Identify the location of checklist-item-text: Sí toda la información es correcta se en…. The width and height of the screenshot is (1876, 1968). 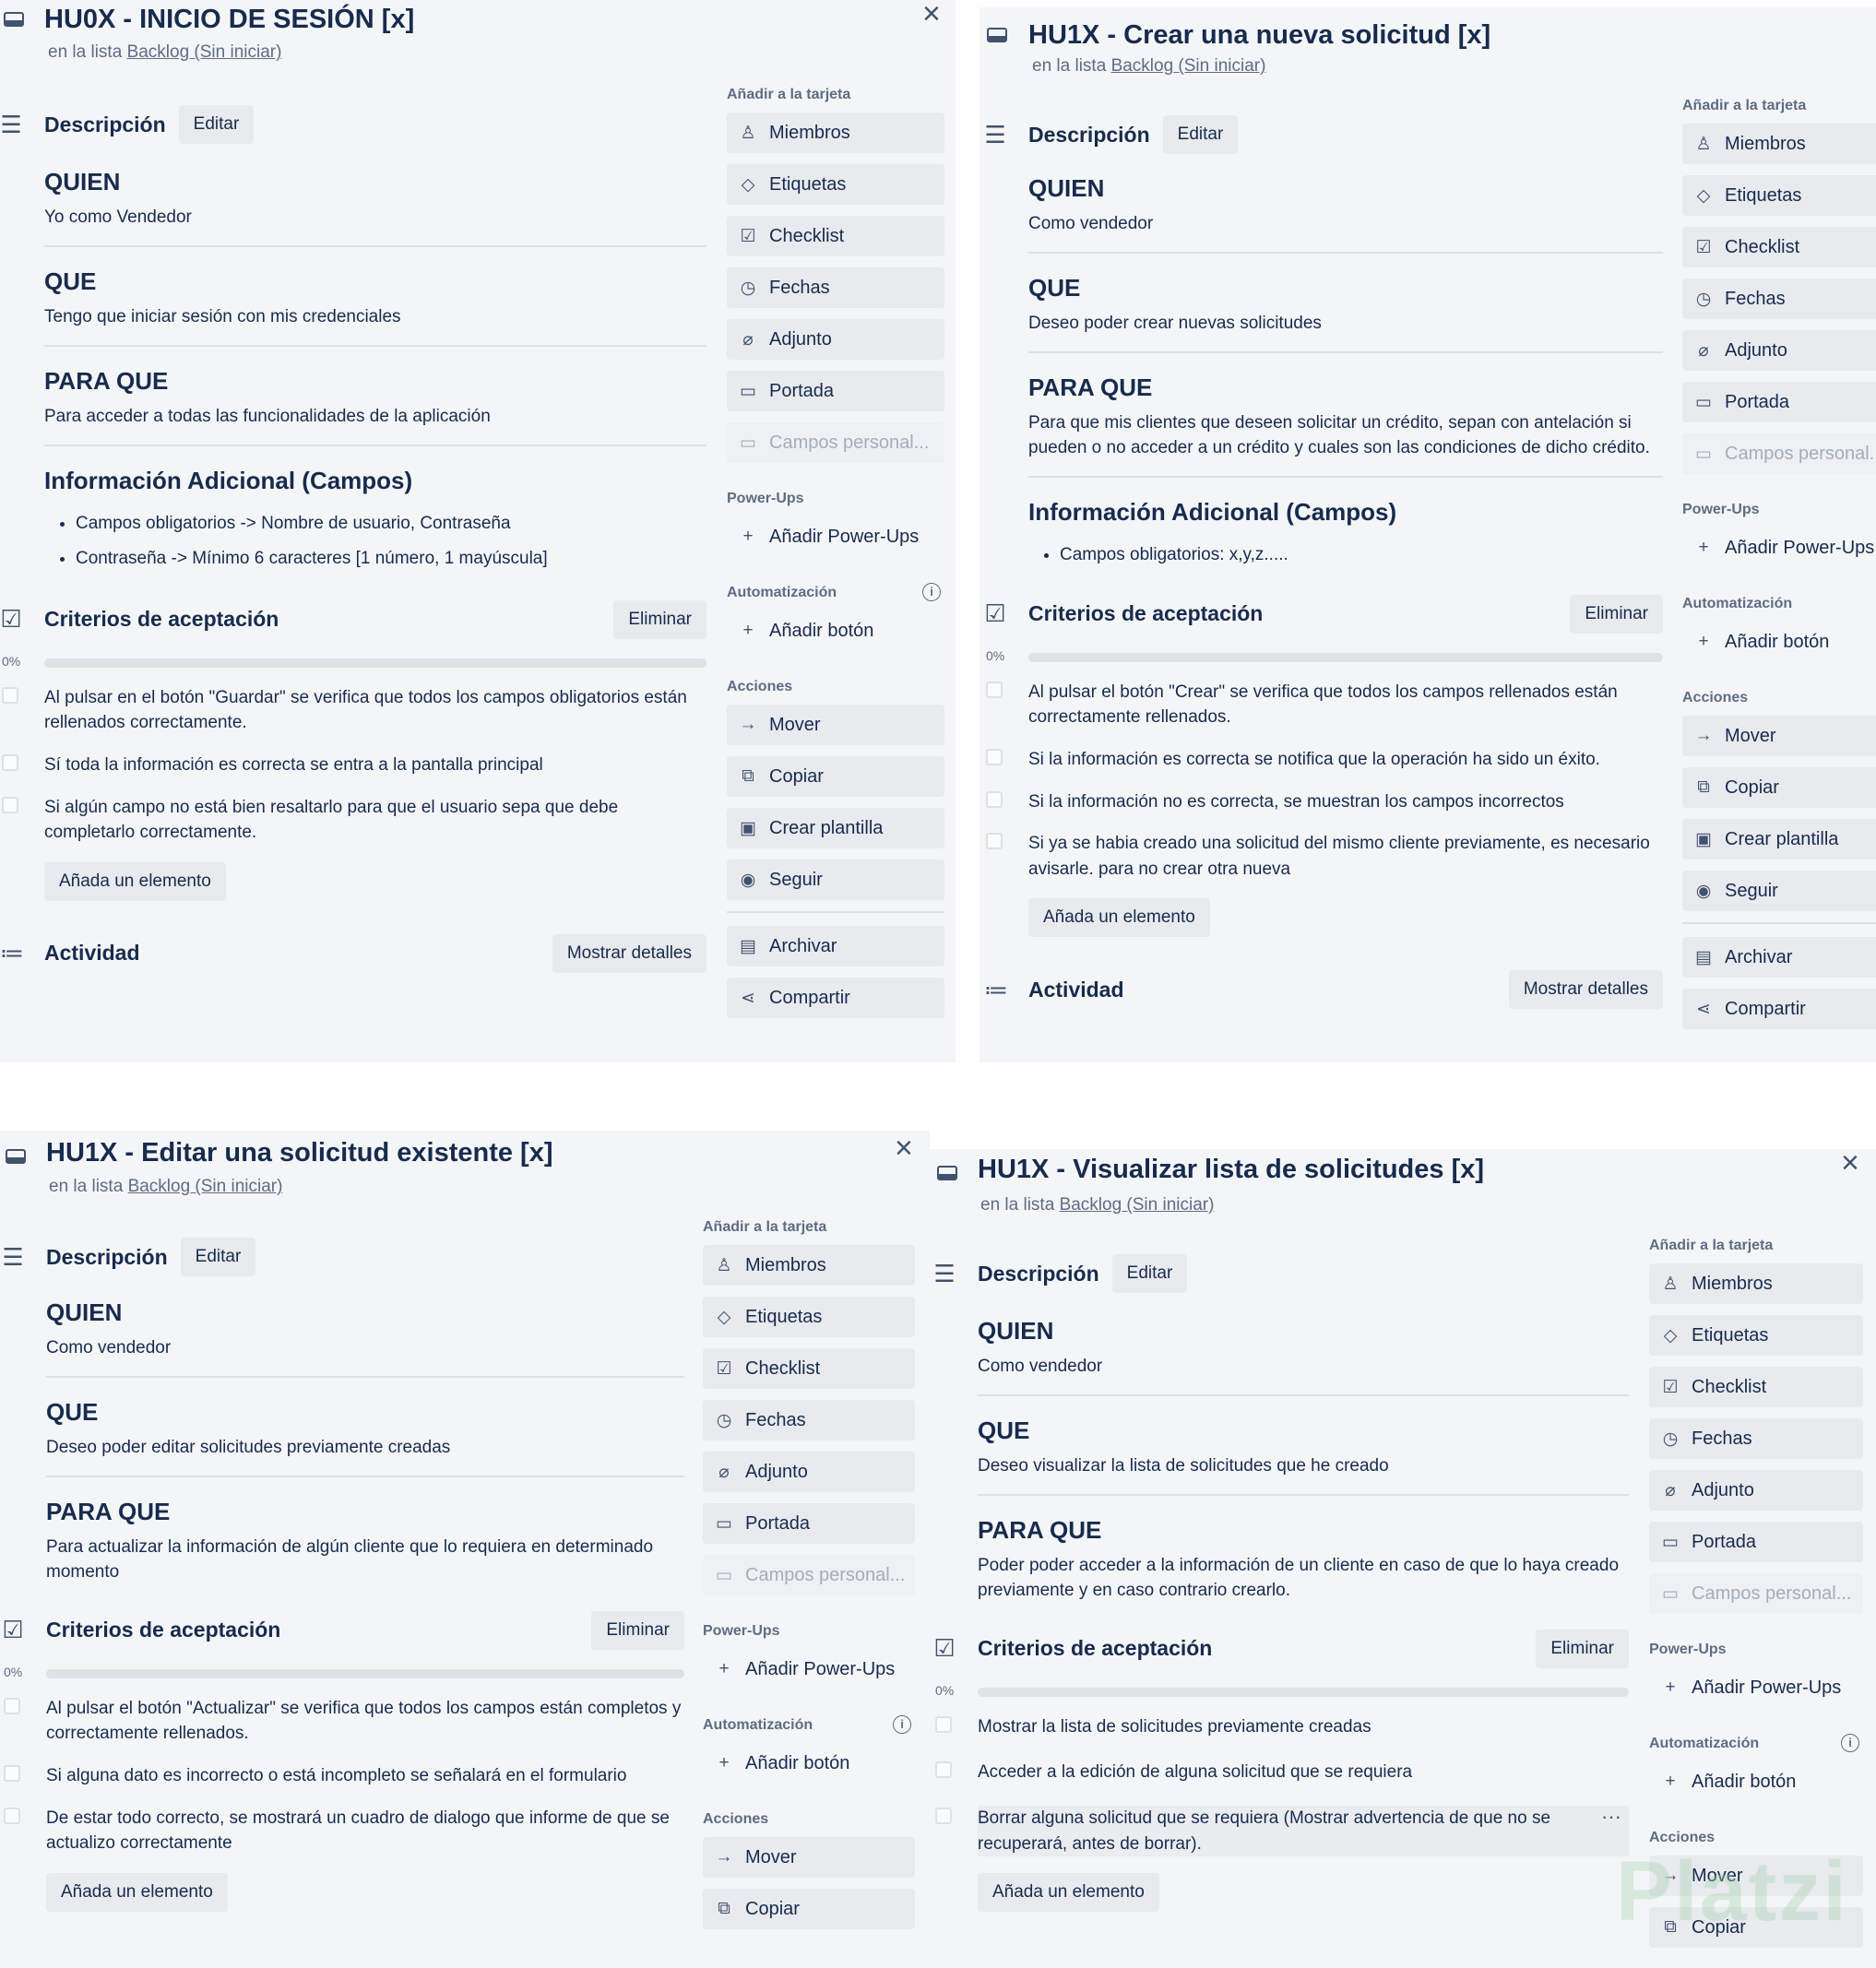
(294, 765).